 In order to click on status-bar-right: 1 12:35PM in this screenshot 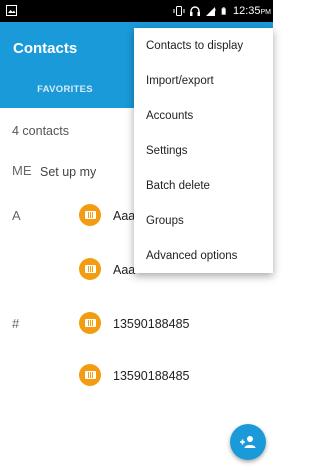, I will do `click(222, 11)`.